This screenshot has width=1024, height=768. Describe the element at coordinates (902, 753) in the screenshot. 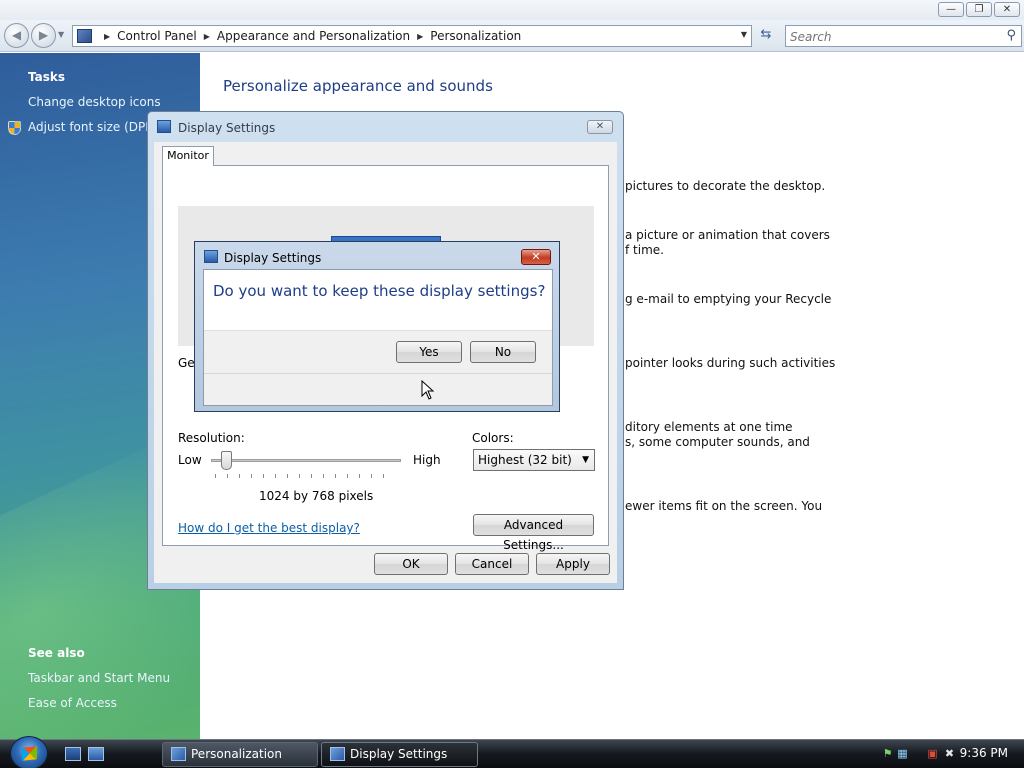

I see `network-icon: ▦` at that location.